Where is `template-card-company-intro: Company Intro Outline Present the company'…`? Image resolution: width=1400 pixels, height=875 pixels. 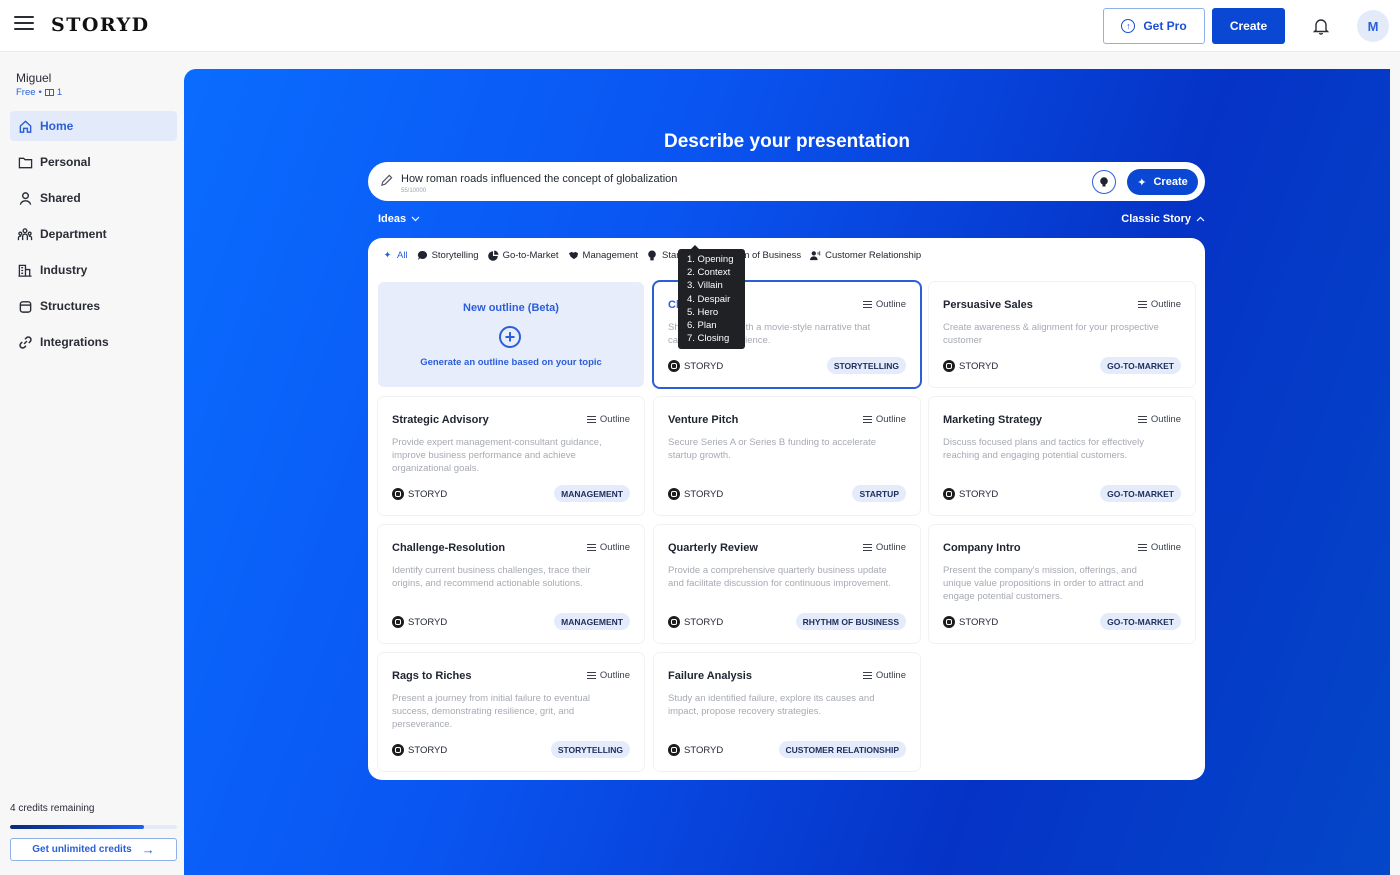
template-card-company-intro: Company Intro Outline Present the company'… is located at coordinates (1062, 584).